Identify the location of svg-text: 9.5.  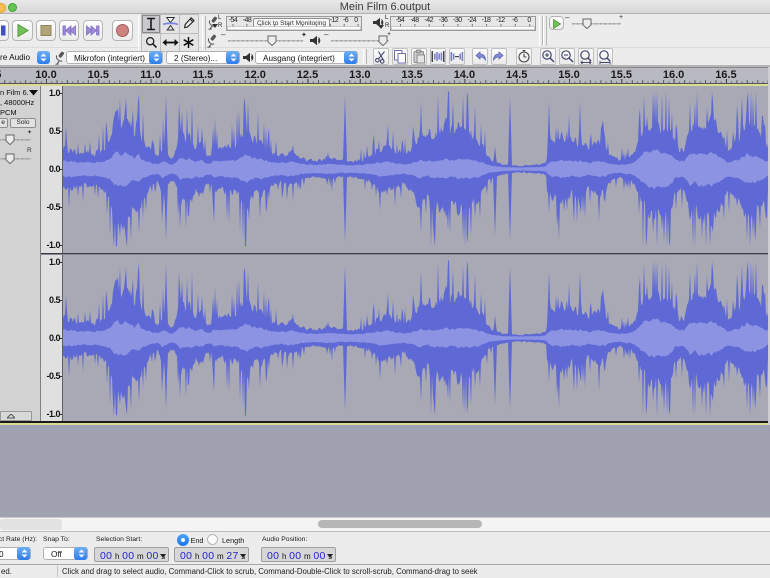
(0, 75).